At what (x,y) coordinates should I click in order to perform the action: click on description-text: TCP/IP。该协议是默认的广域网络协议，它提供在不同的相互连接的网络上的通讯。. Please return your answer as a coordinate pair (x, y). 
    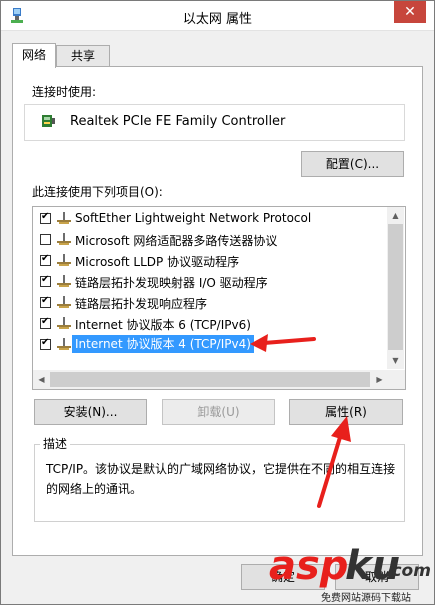
    Looking at the image, I should click on (221, 479).